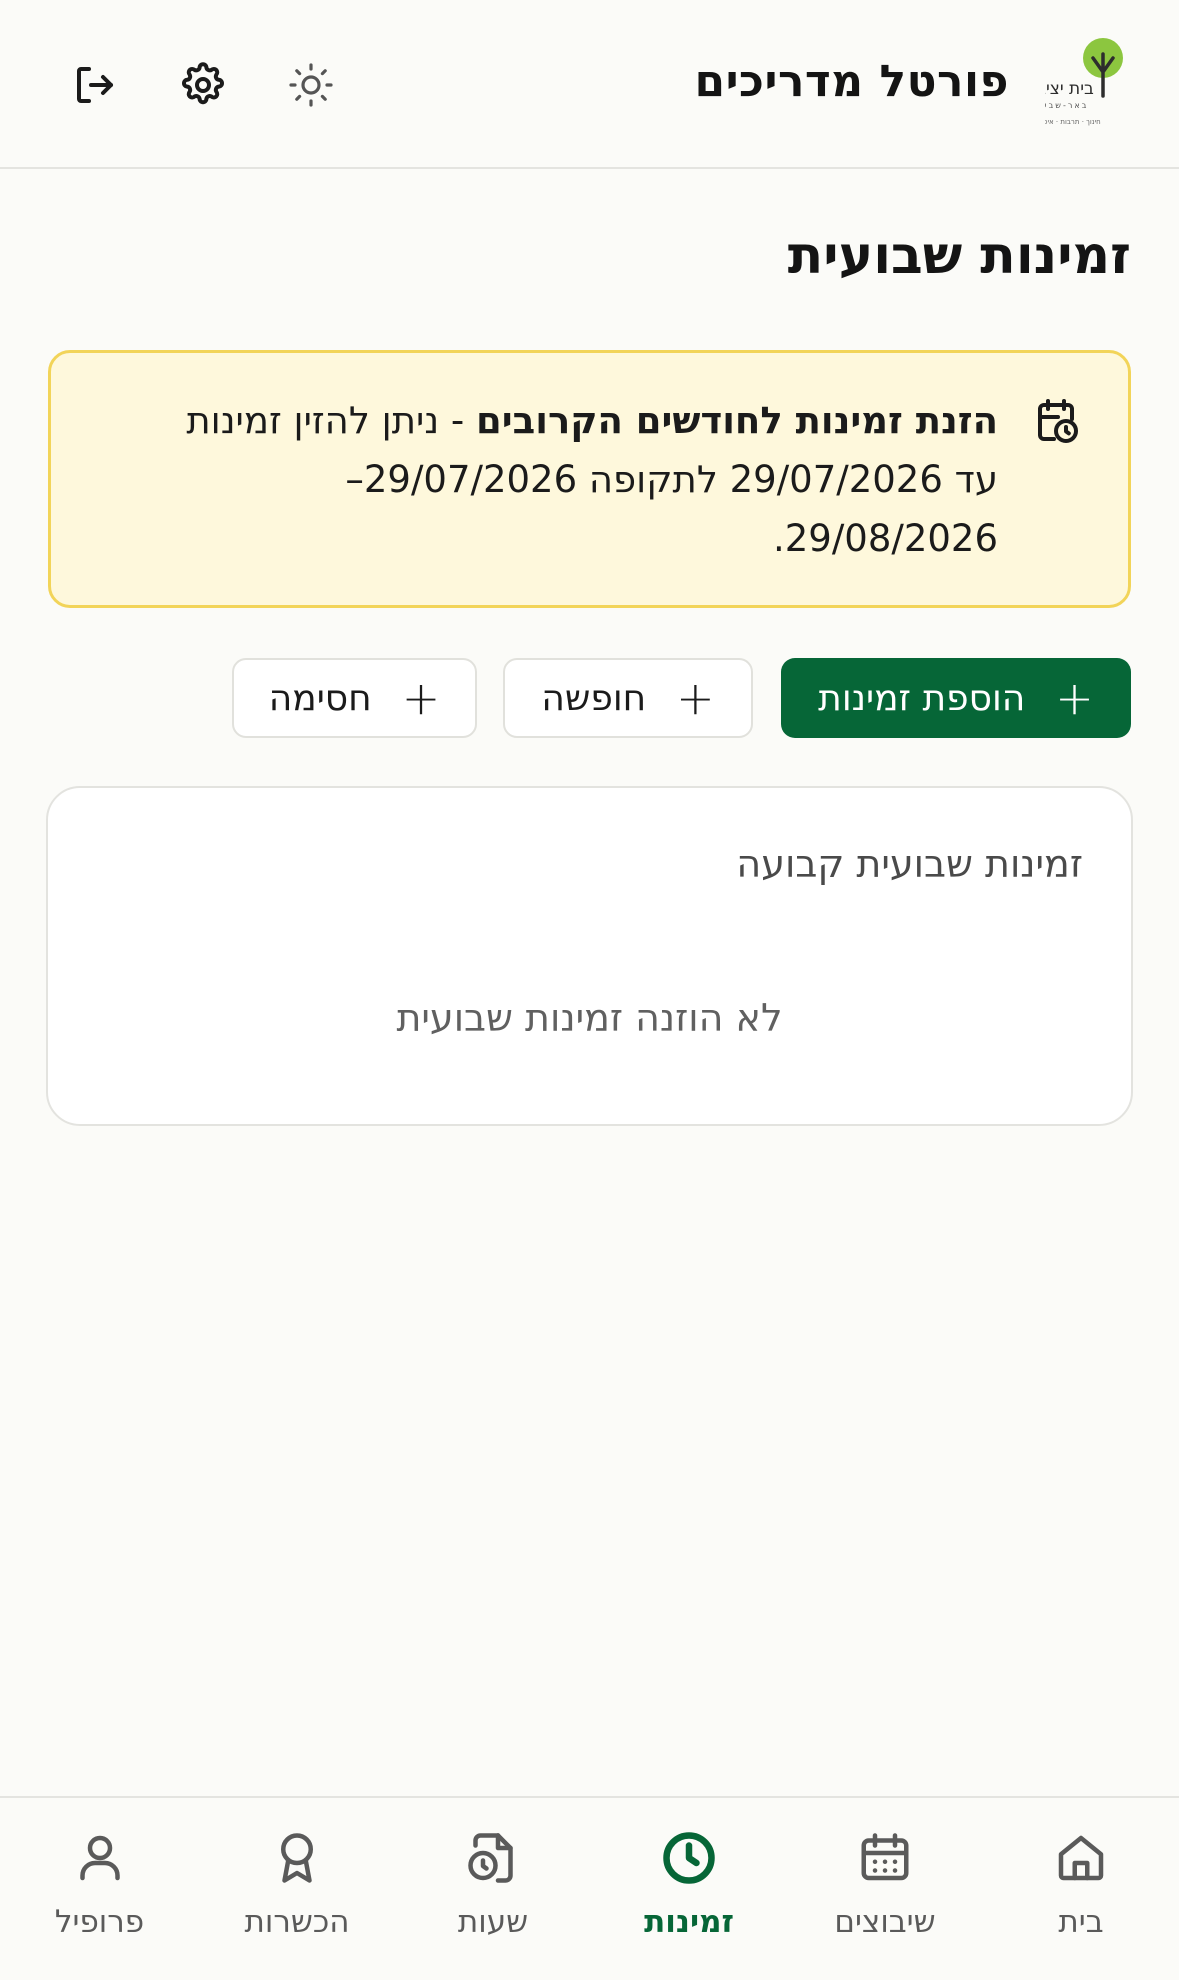 The width and height of the screenshot is (1179, 1980). I want to click on calendar-icon, so click(885, 1857).